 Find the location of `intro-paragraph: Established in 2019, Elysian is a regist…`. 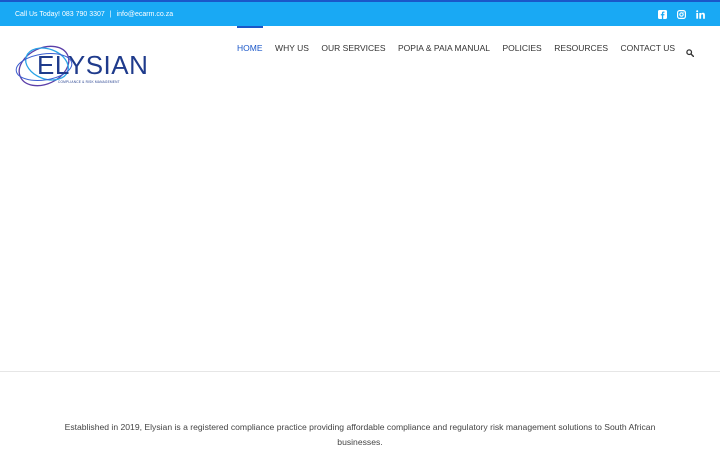

intro-paragraph: Established in 2019, Elysian is a regist… is located at coordinates (360, 434).